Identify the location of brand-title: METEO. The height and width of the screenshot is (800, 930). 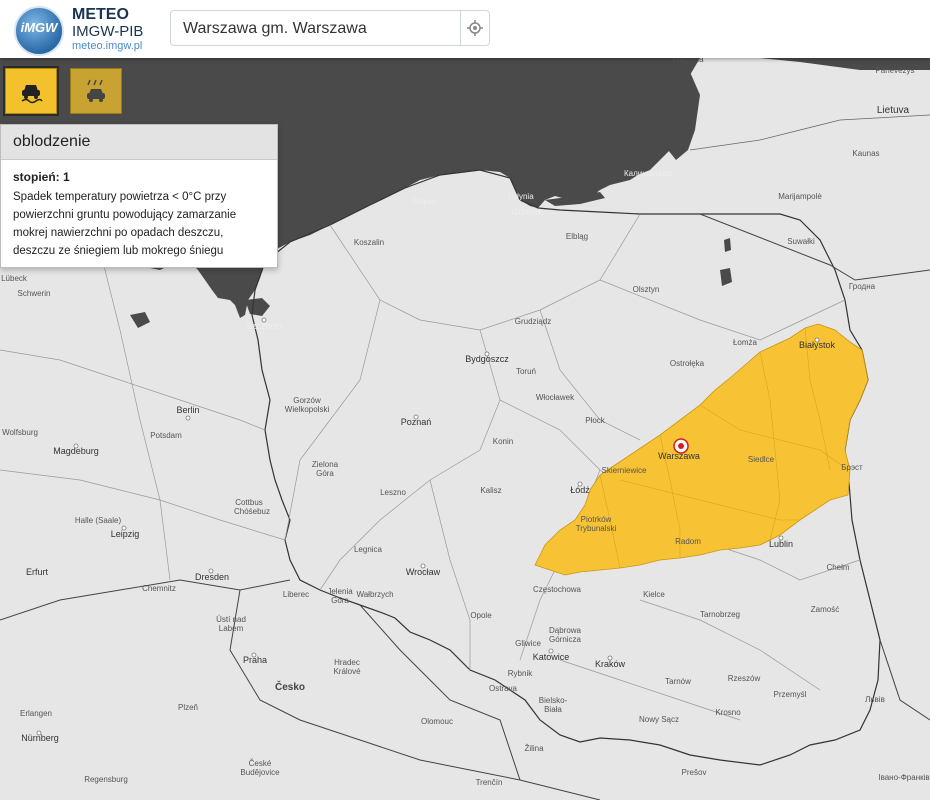
(100, 14).